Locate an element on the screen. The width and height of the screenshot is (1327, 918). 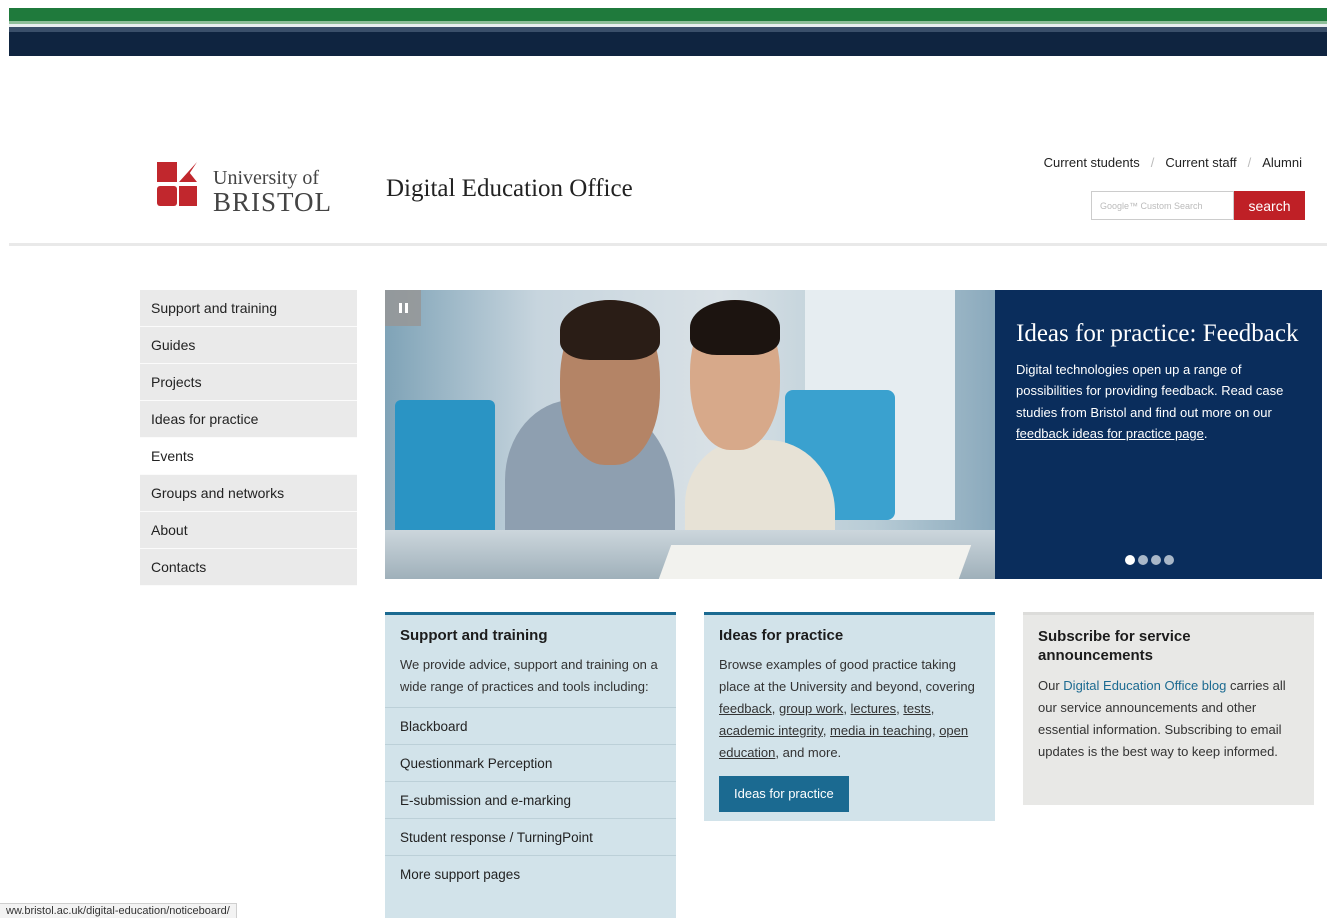
nav-item-groups-and-networks: Groups and networks is located at coordinates (248, 493).